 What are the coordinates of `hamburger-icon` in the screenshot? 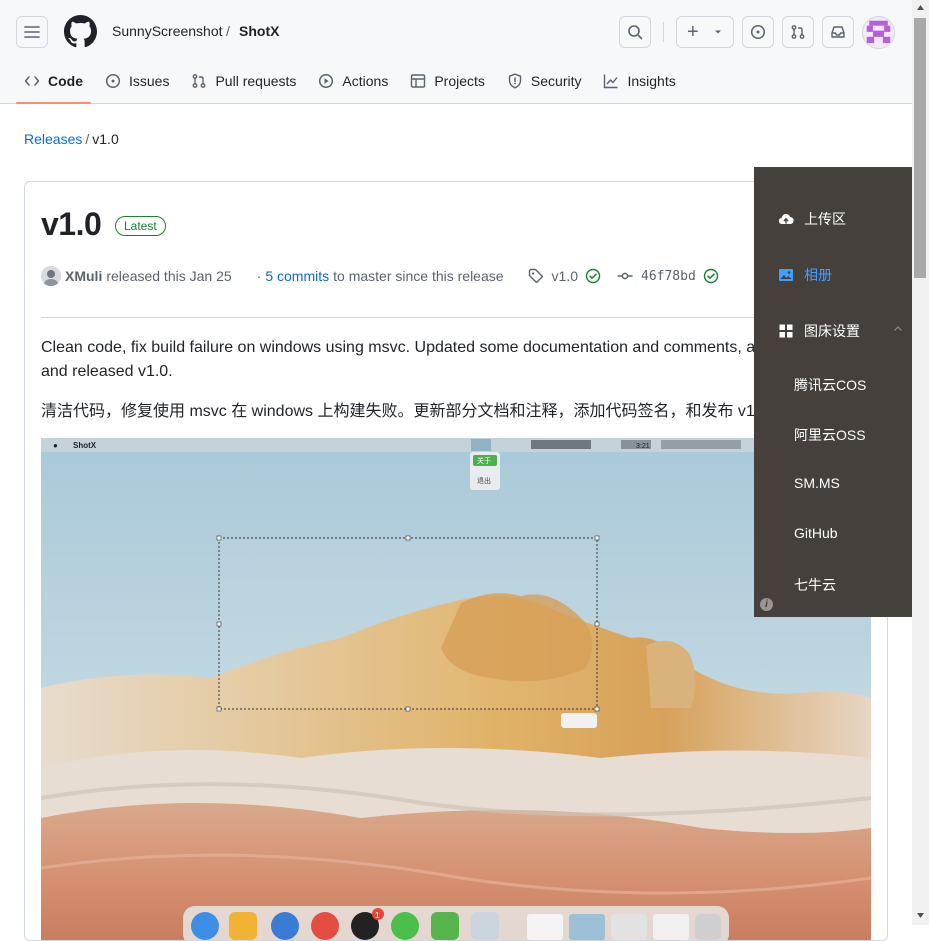 It's located at (32, 32).